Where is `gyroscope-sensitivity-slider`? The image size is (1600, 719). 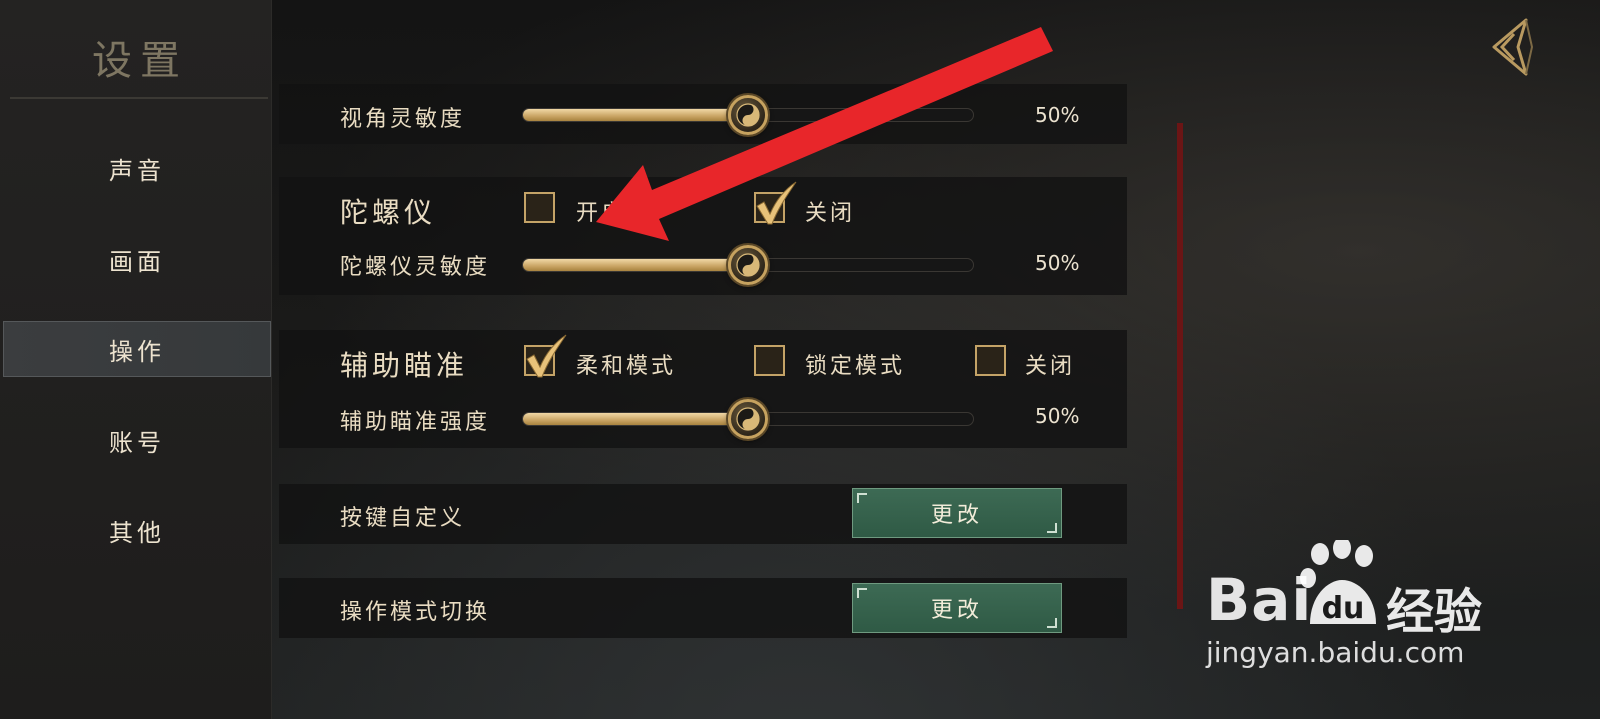
gyroscope-sensitivity-slider is located at coordinates (748, 265).